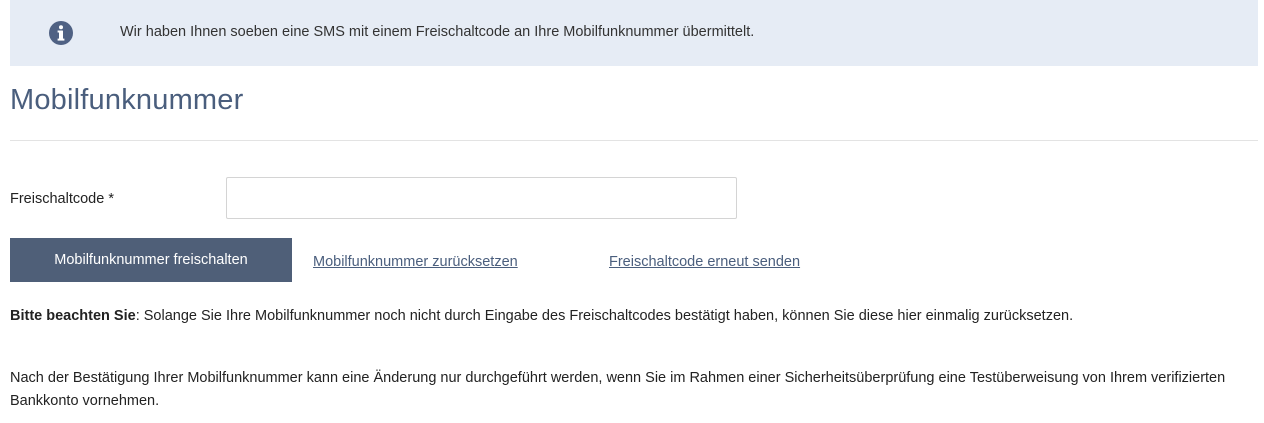 The width and height of the screenshot is (1264, 423). Describe the element at coordinates (151, 260) in the screenshot. I see `unlock-number-button: Mobilfunknummer freischalten` at that location.